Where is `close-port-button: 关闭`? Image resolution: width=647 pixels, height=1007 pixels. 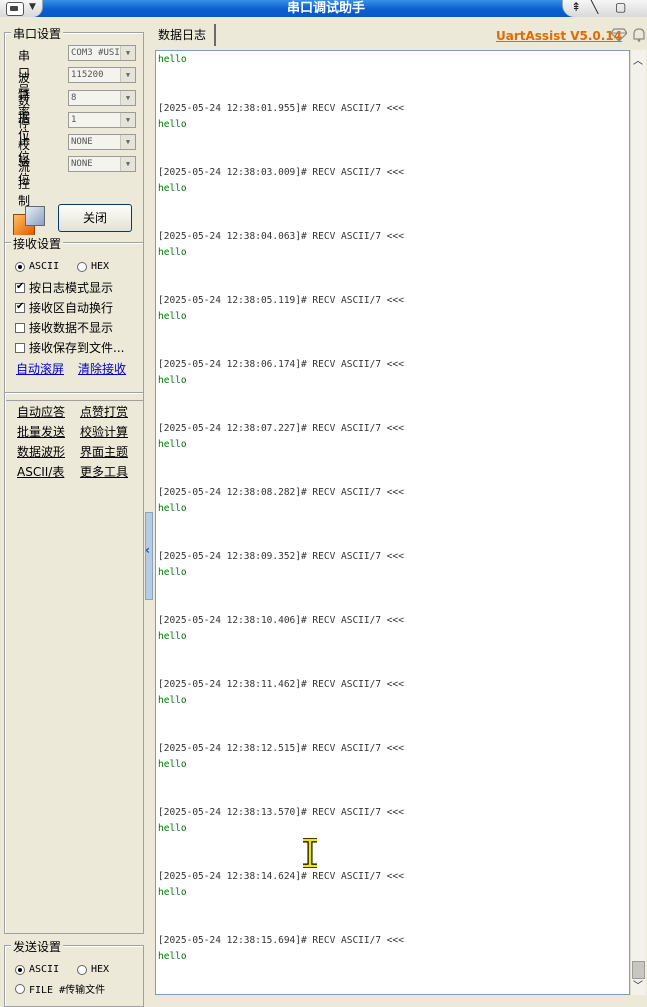 close-port-button: 关闭 is located at coordinates (95, 218).